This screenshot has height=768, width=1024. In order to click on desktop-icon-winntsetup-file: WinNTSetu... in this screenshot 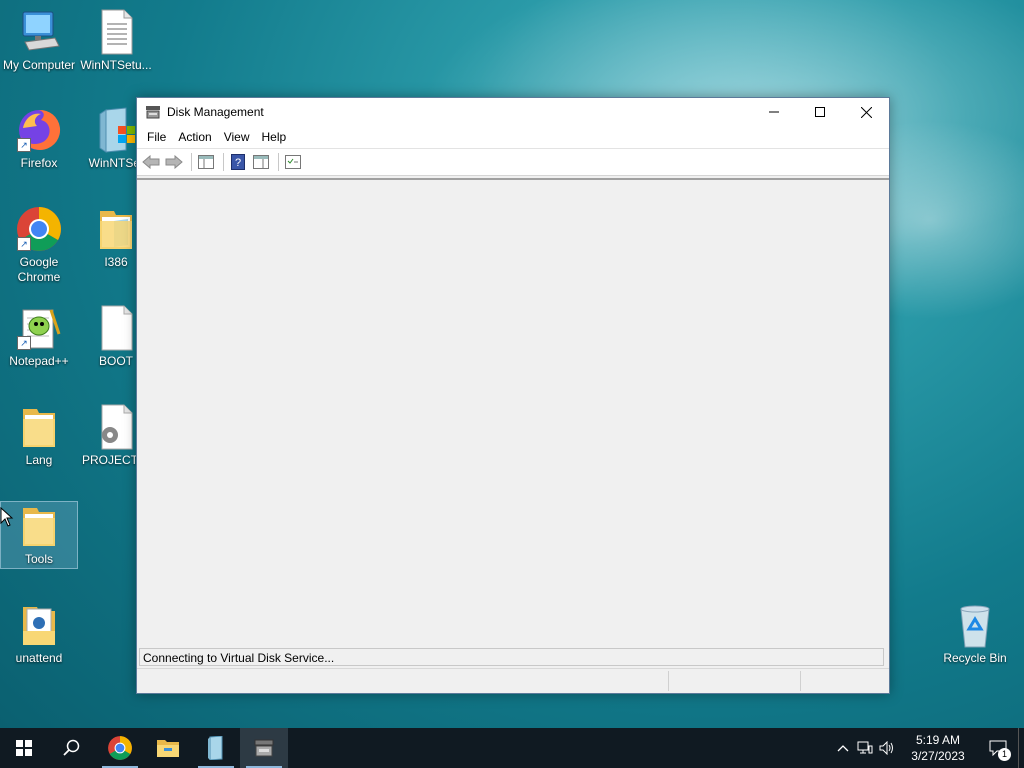, I will do `click(116, 40)`.